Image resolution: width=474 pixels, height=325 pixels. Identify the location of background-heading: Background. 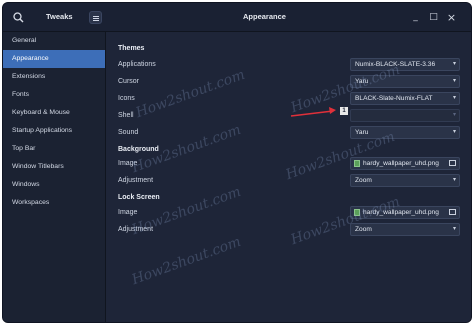
(138, 149).